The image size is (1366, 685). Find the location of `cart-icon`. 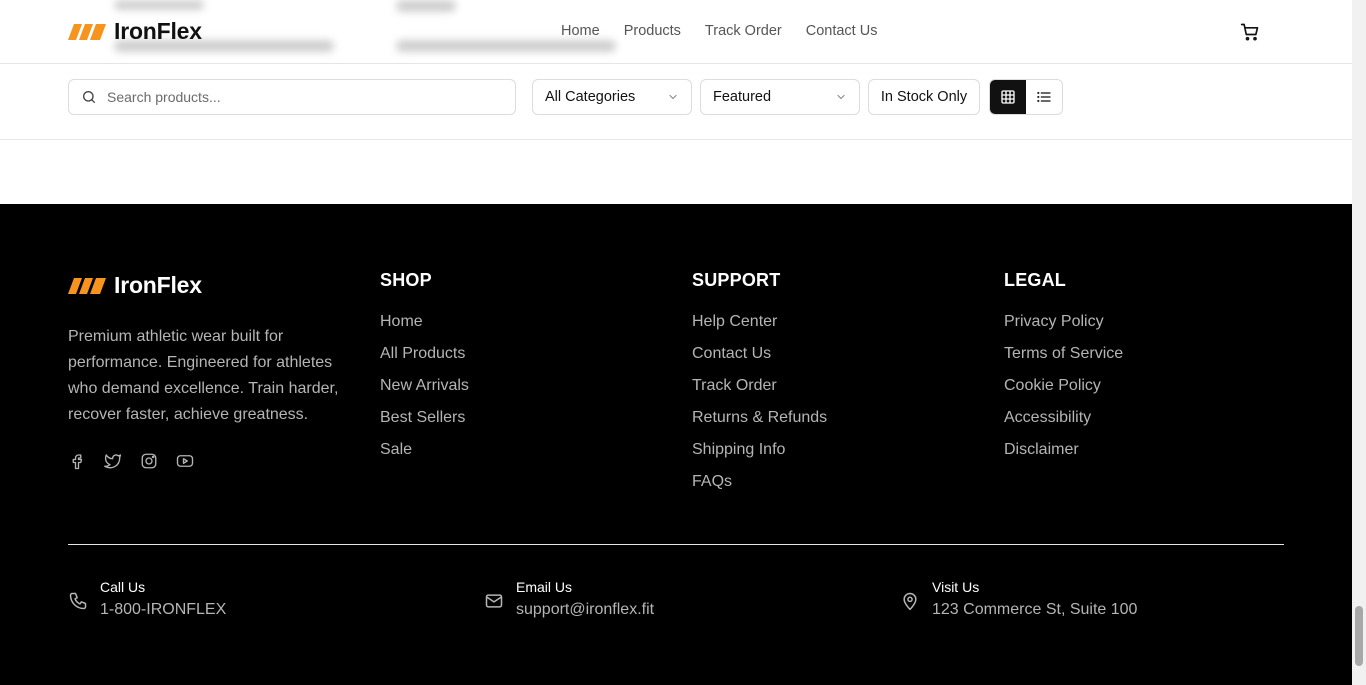

cart-icon is located at coordinates (1250, 32).